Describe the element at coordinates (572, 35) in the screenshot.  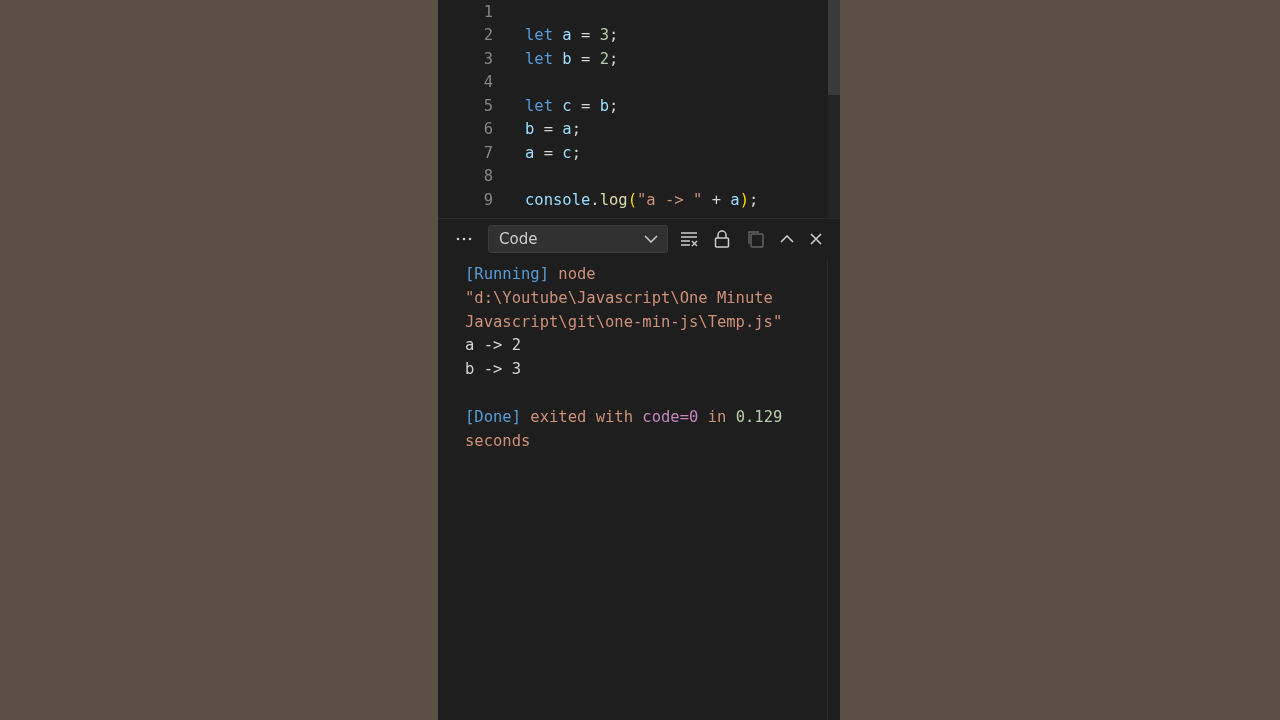
I see `code-line: let a = 3;` at that location.